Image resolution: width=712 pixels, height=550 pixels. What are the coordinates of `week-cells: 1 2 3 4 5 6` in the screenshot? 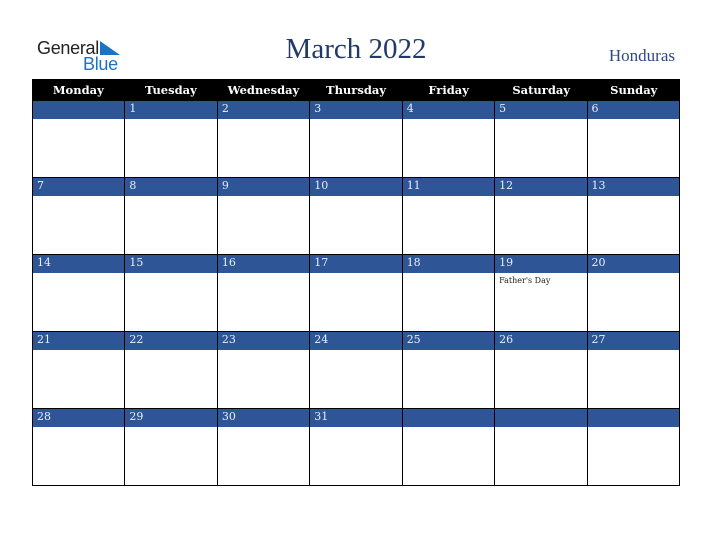 It's located at (356, 139).